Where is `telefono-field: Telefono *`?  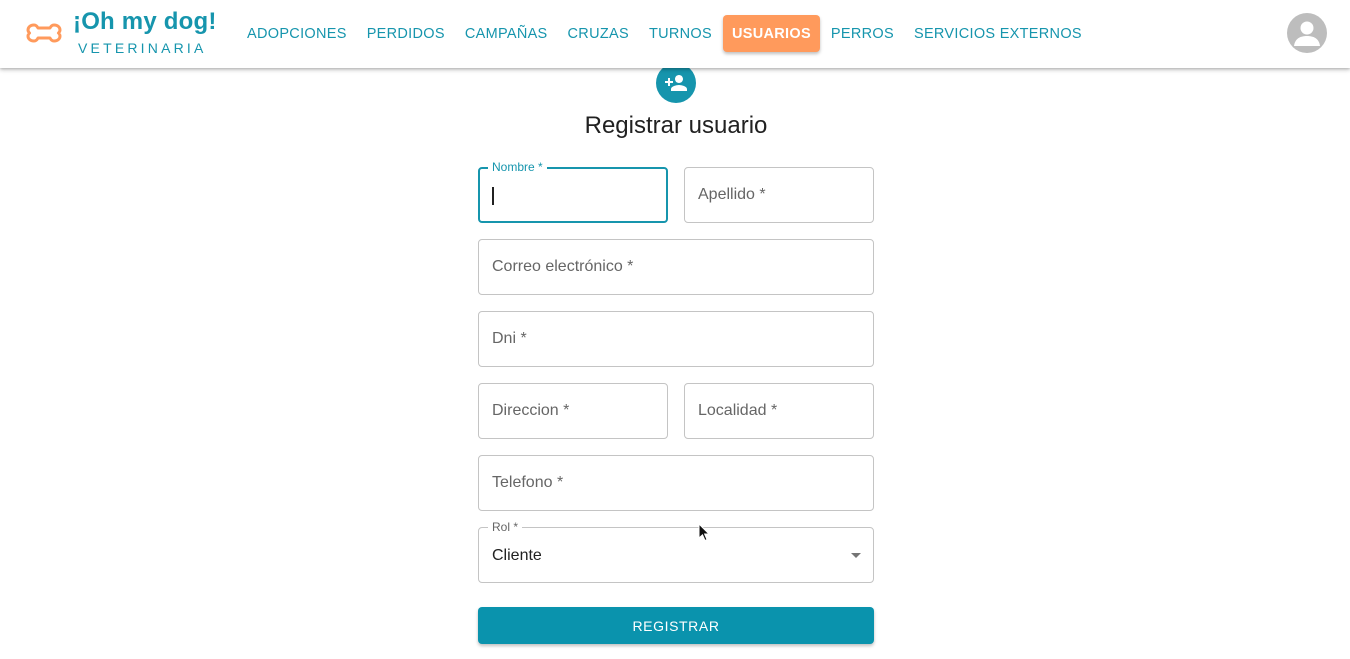
telefono-field: Telefono * is located at coordinates (676, 483).